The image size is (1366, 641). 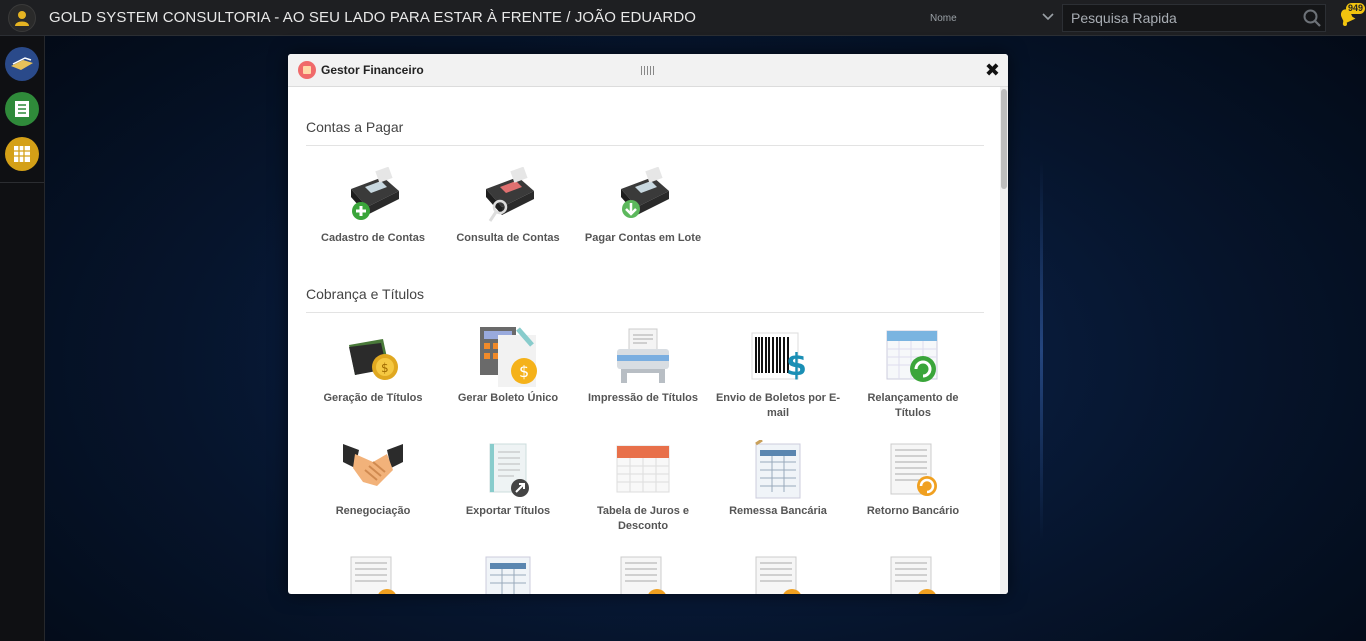 I want to click on dialog-app-icon, so click(x=307, y=70).